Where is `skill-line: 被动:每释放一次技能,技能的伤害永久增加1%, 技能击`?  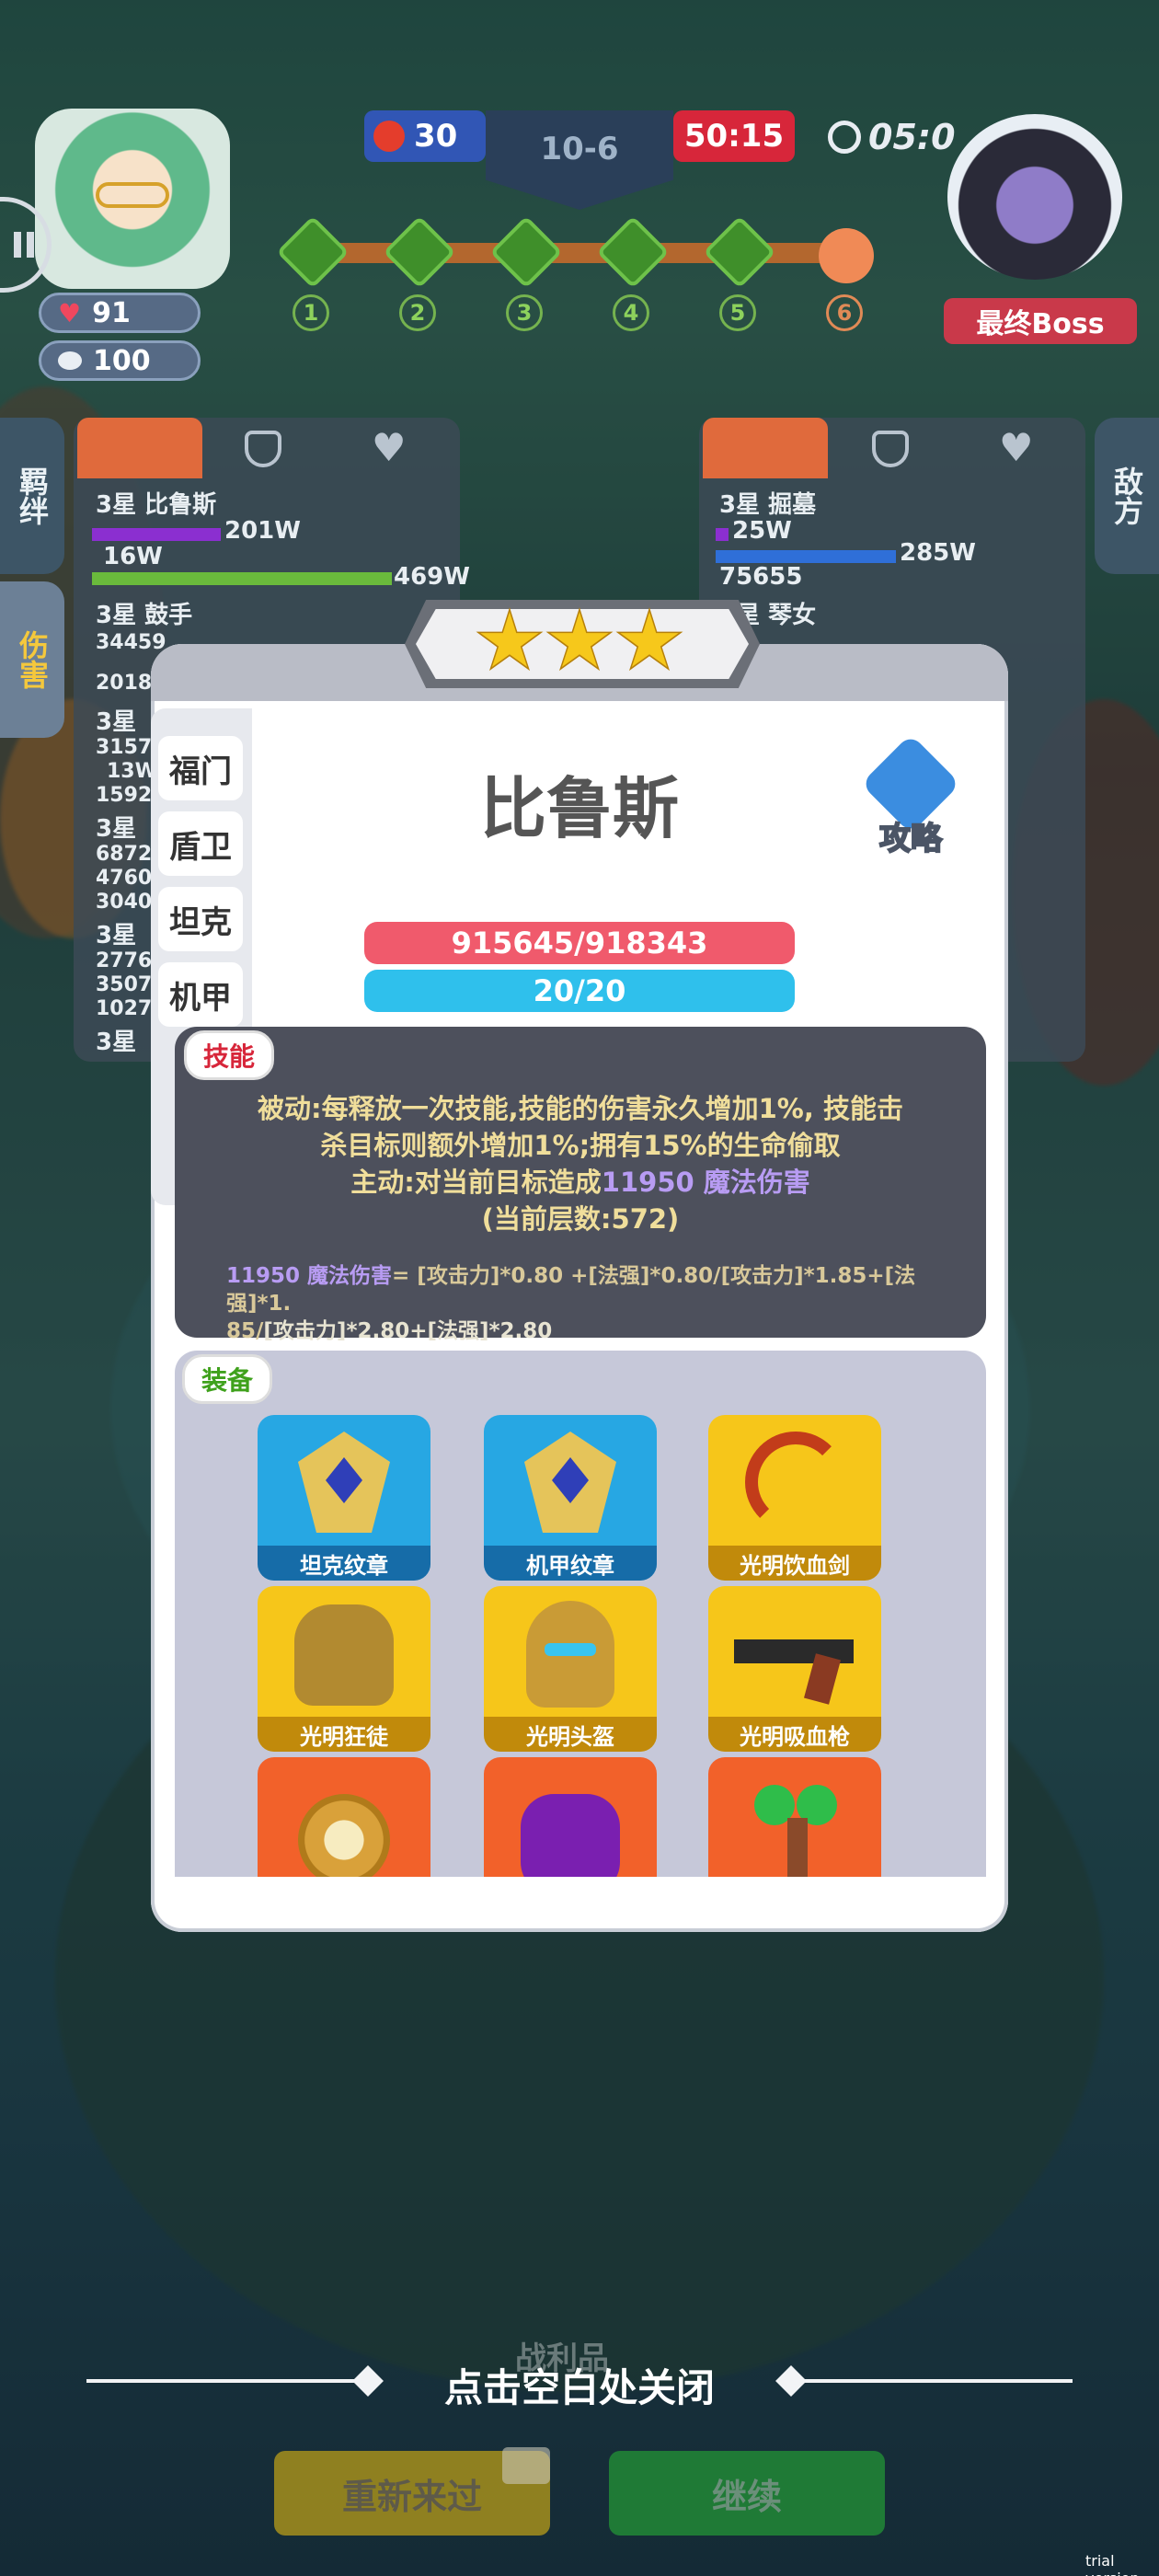 skill-line: 被动:每释放一次技能,技能的伤害永久增加1%, 技能击 is located at coordinates (580, 1108).